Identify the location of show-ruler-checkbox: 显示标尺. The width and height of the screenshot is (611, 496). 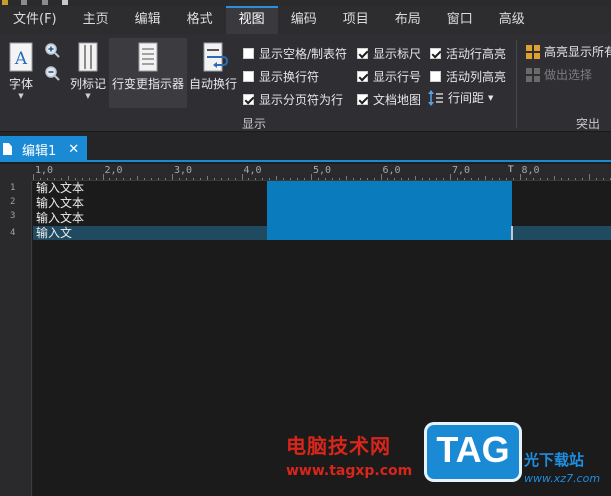
(389, 53).